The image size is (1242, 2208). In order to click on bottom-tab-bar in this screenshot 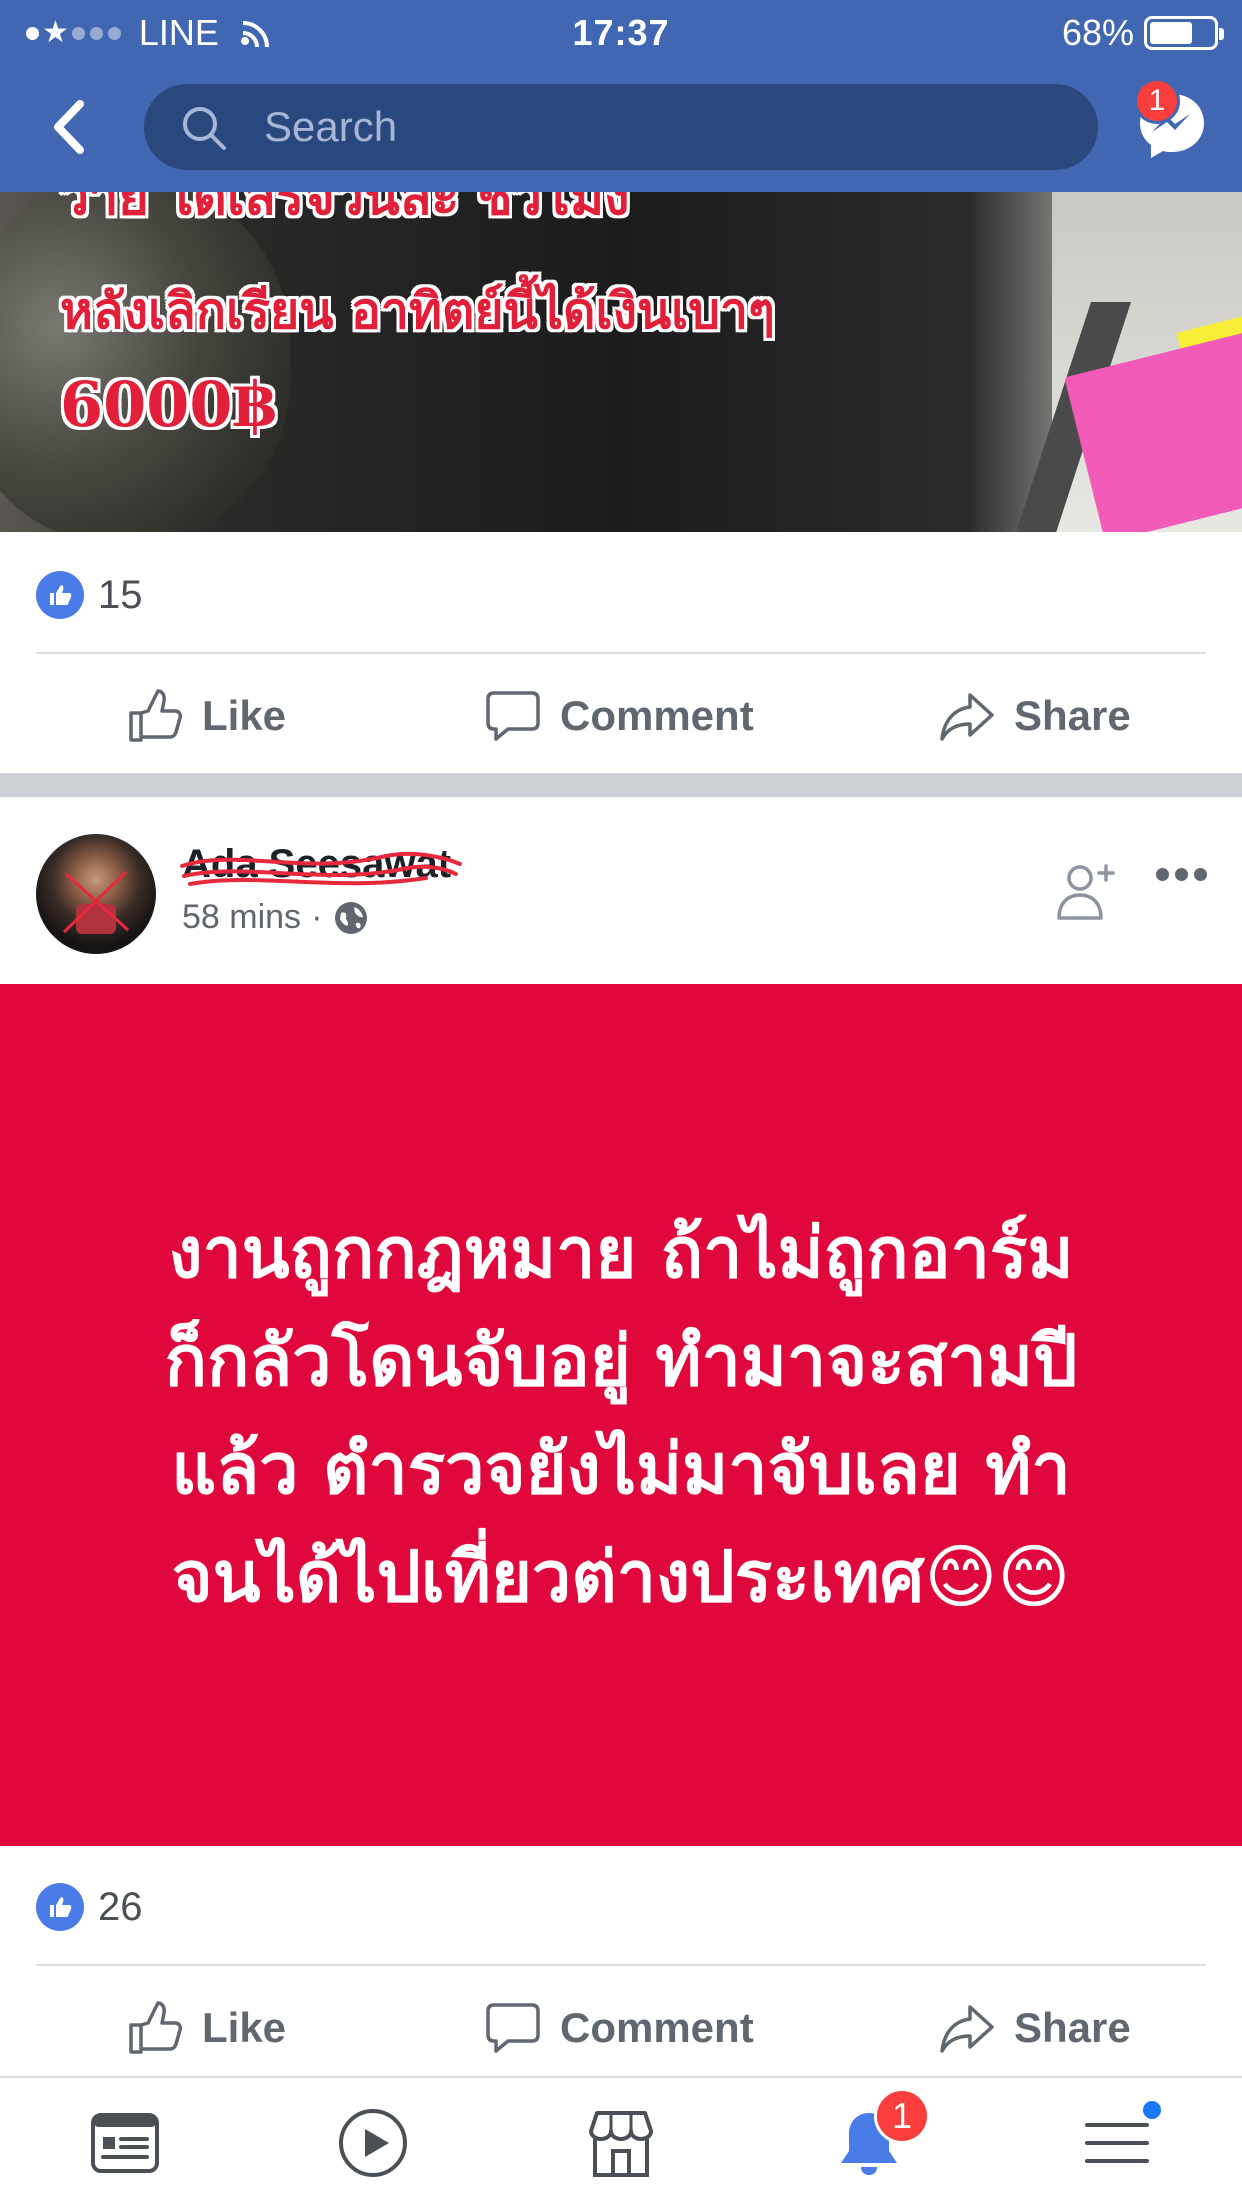, I will do `click(621, 2142)`.